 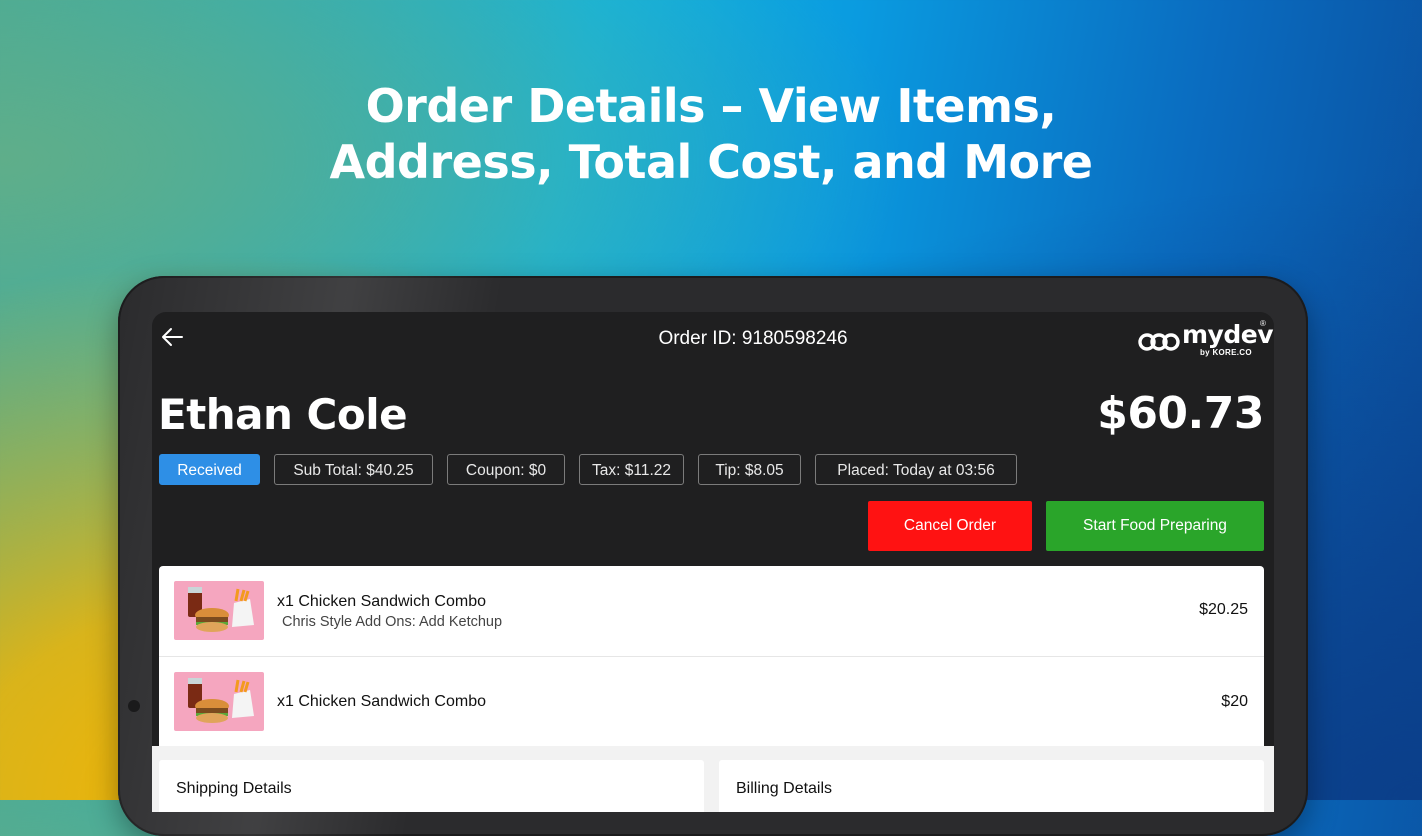 I want to click on headline-line-2: Address, Total Cost, and More, so click(x=711, y=162).